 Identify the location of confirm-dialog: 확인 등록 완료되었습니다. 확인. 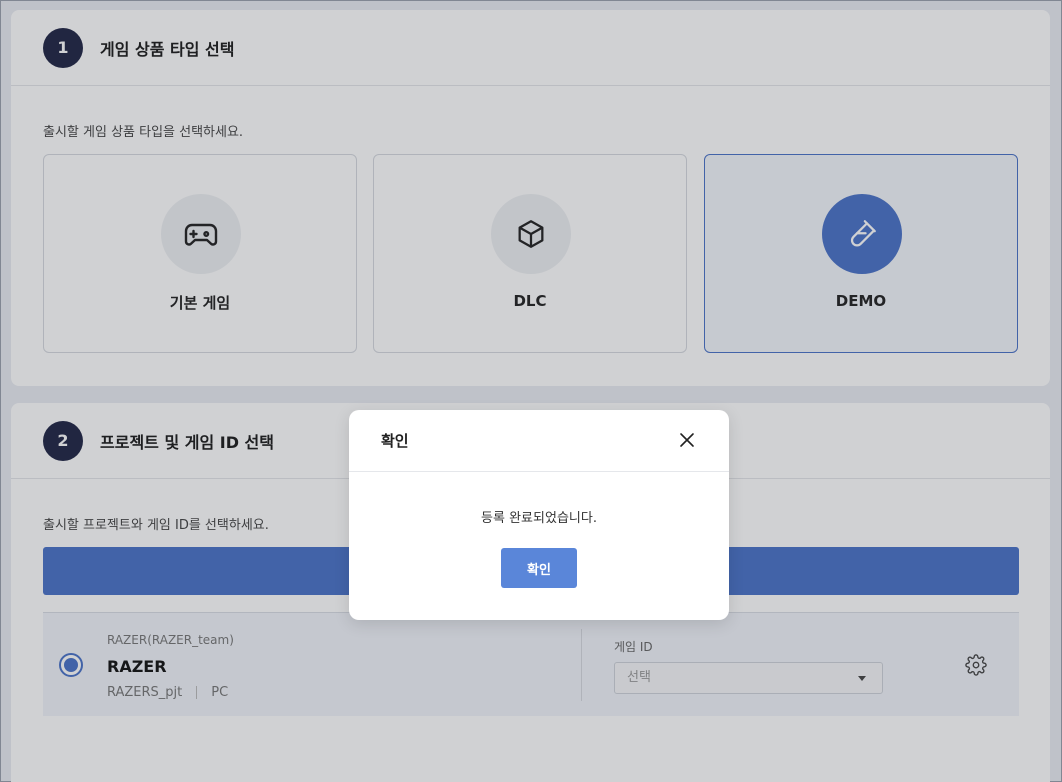
(539, 515).